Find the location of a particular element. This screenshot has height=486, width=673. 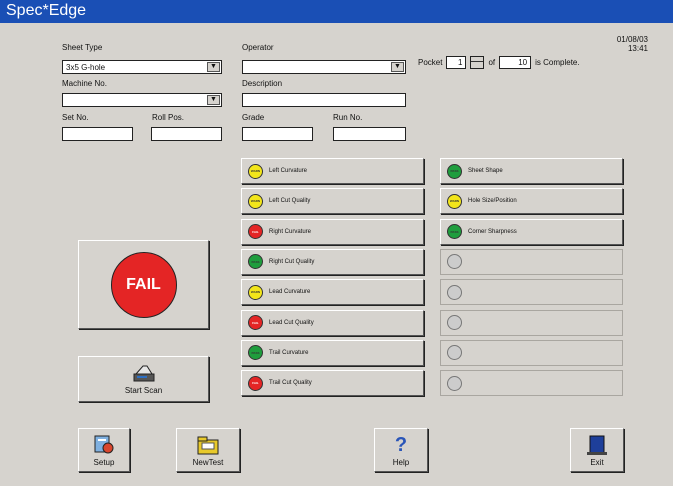

grade-input is located at coordinates (277, 134).